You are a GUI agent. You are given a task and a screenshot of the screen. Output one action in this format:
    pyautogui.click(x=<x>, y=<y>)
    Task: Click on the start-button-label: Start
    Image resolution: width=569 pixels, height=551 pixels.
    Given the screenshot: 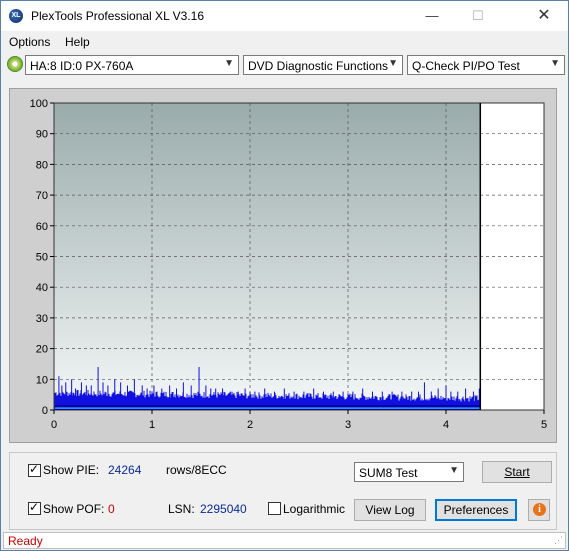 What is the action you would take?
    pyautogui.click(x=517, y=472)
    